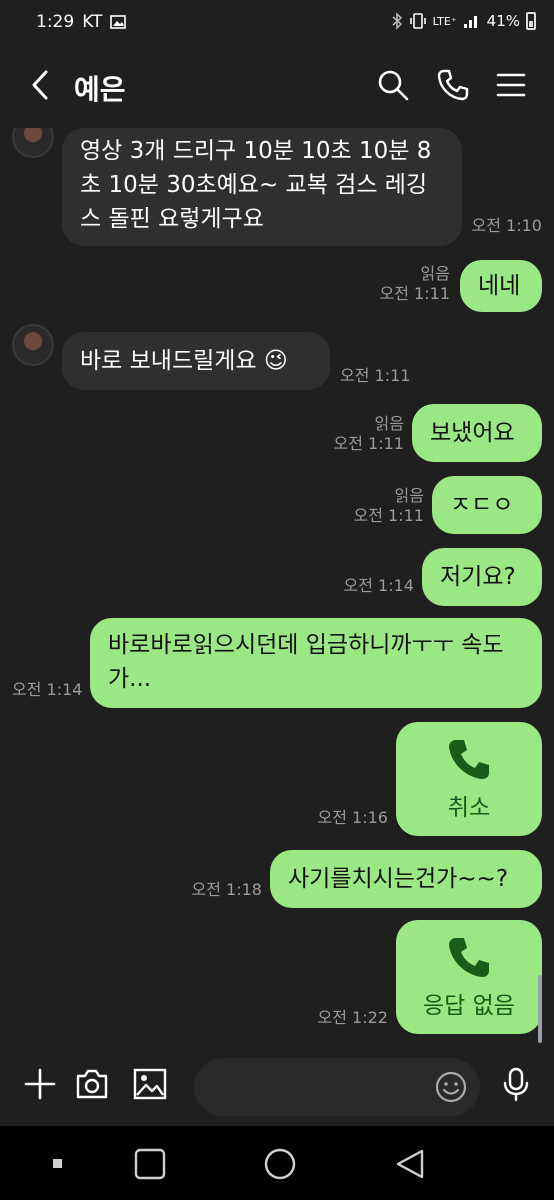  What do you see at coordinates (352, 1017) in the screenshot?
I see `message-time: 오전 1:22` at bounding box center [352, 1017].